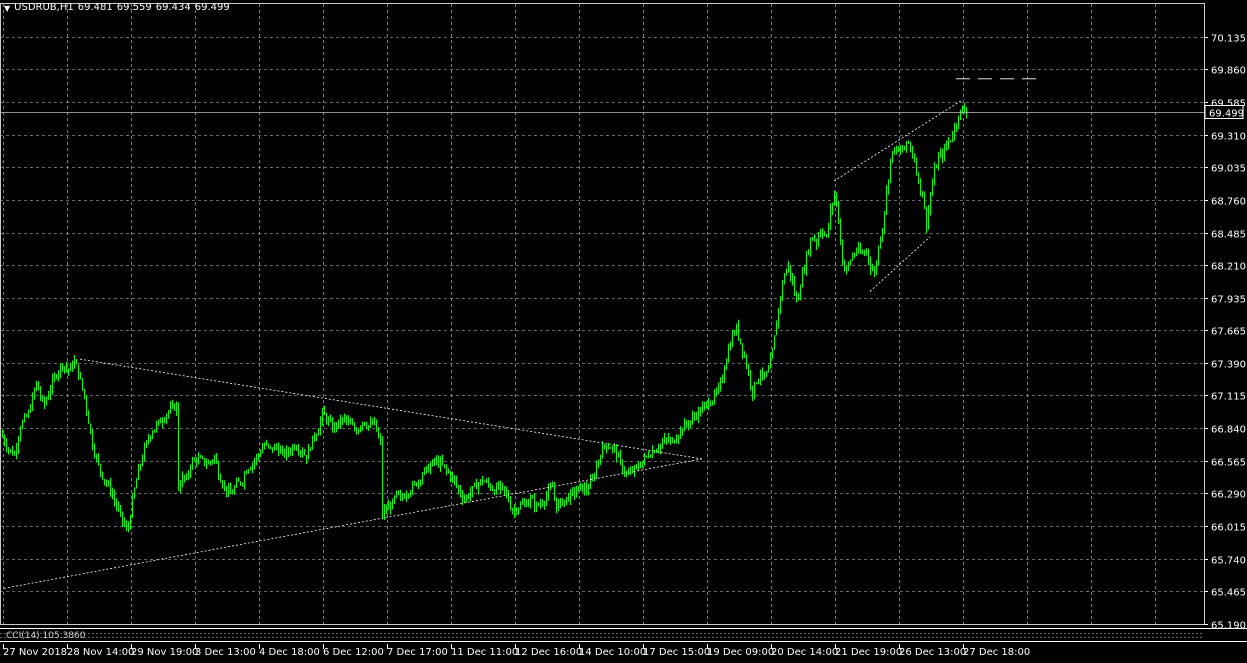 This screenshot has width=1247, height=663. What do you see at coordinates (1228, 626) in the screenshot?
I see `y-tick-label: 65.190` at bounding box center [1228, 626].